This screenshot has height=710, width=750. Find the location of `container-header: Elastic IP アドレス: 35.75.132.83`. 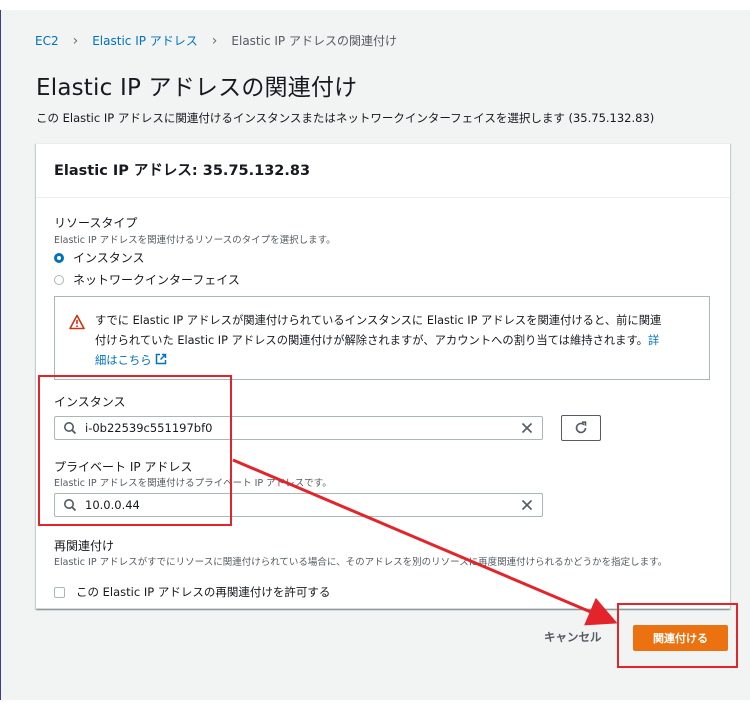

container-header: Elastic IP アドレス: 35.75.132.83 is located at coordinates (383, 171).